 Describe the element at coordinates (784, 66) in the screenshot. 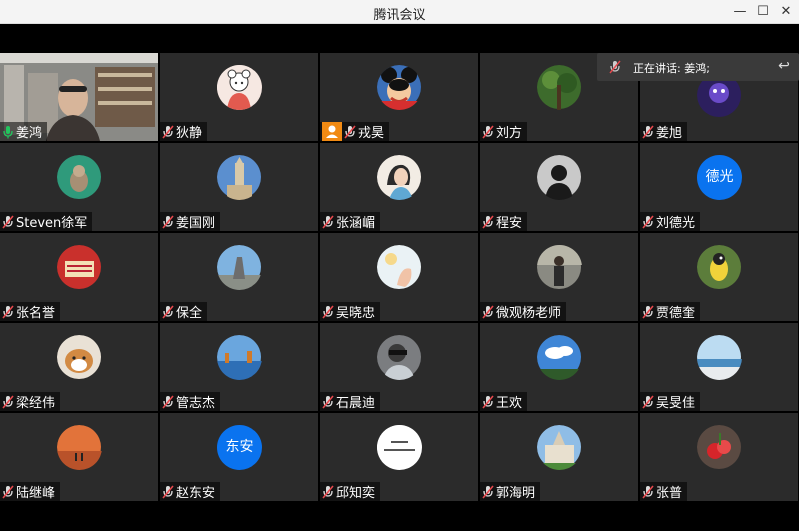

I see `collapse-icon: ↩` at that location.